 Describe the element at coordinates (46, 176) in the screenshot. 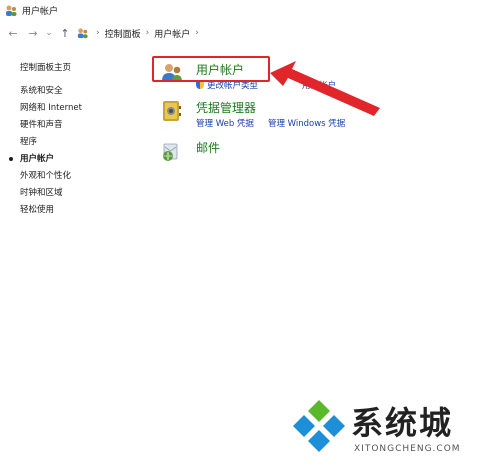

I see `sidebar-item-label: 外观和个性化` at that location.